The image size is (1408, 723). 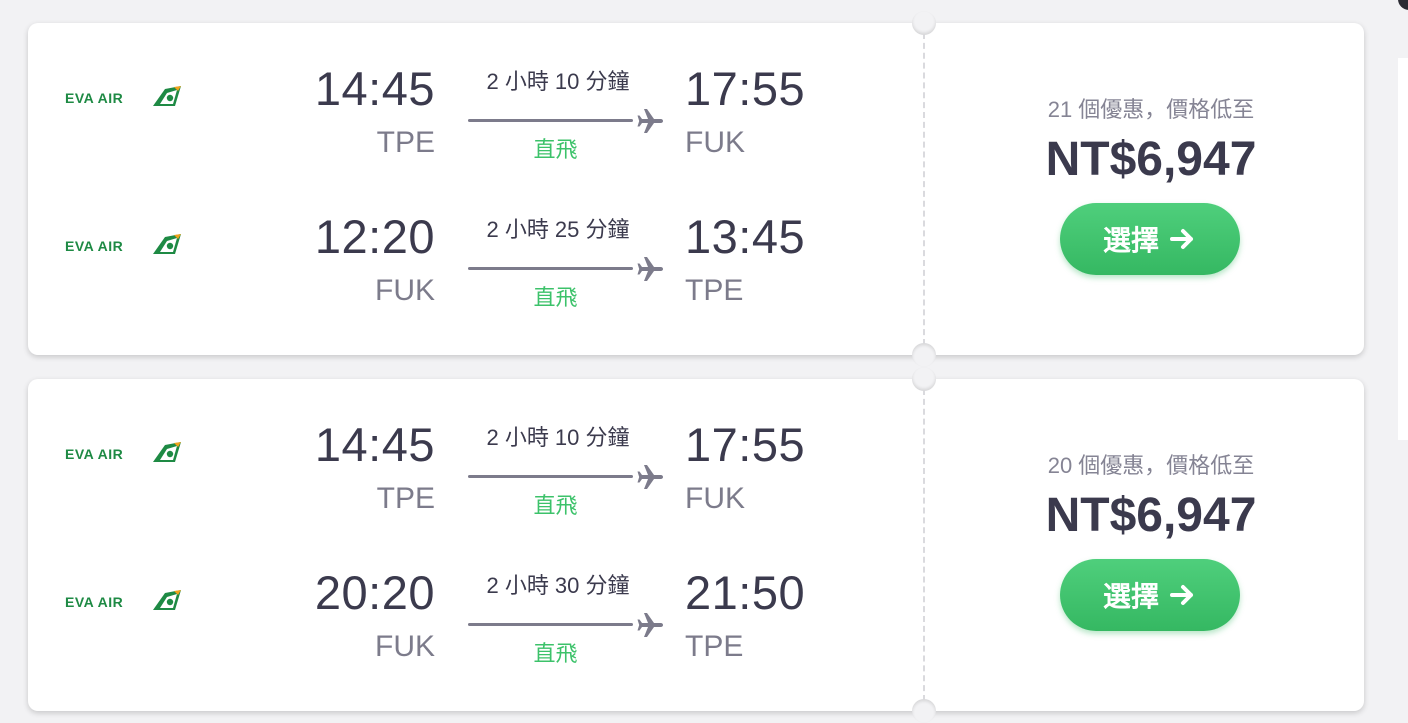 I want to click on arrival-time: 21:50, so click(x=745, y=592).